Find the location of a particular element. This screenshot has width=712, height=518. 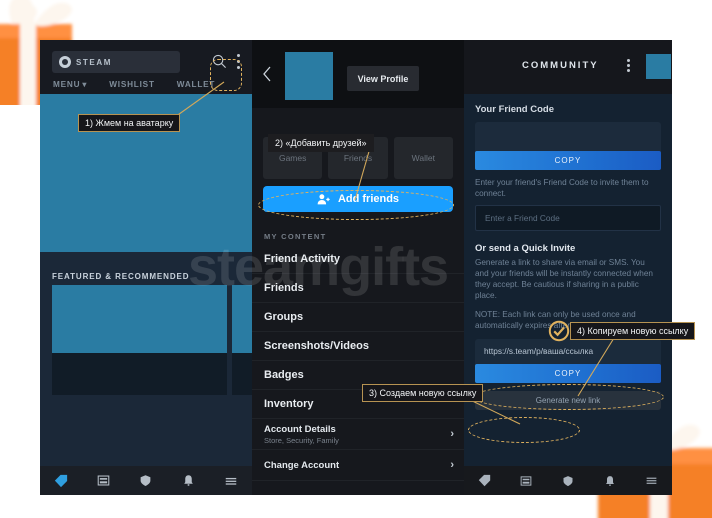

tooltip-step-2: 2) «Добавить друзей» is located at coordinates (321, 143).